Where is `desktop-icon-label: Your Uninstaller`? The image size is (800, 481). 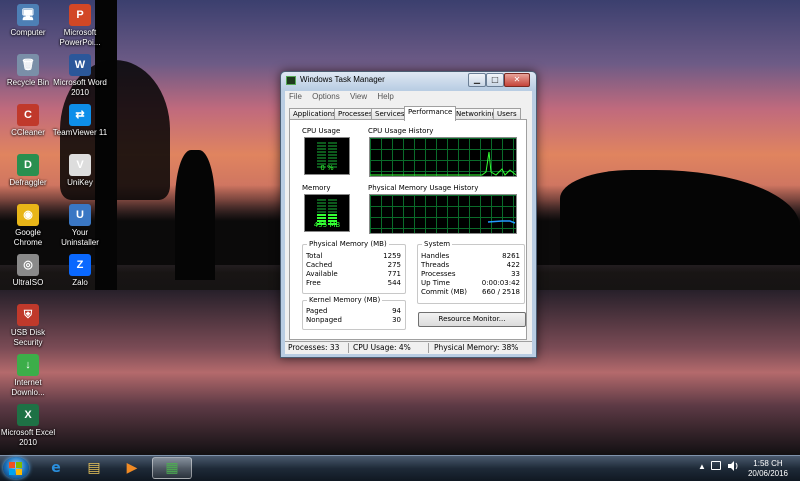 desktop-icon-label: Your Uninstaller is located at coordinates (80, 237).